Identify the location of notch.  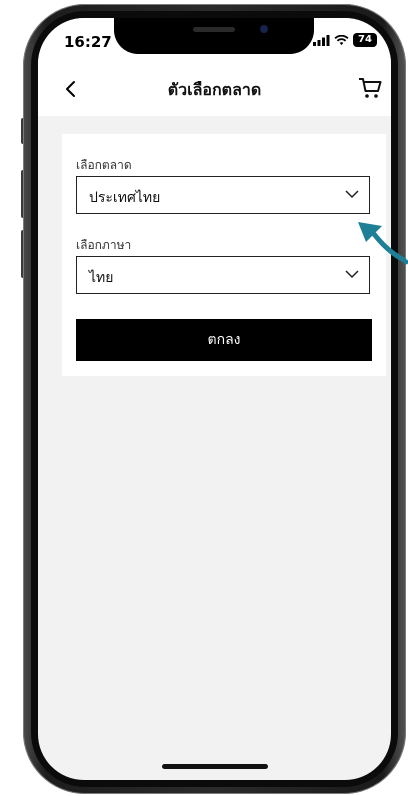
(214, 36).